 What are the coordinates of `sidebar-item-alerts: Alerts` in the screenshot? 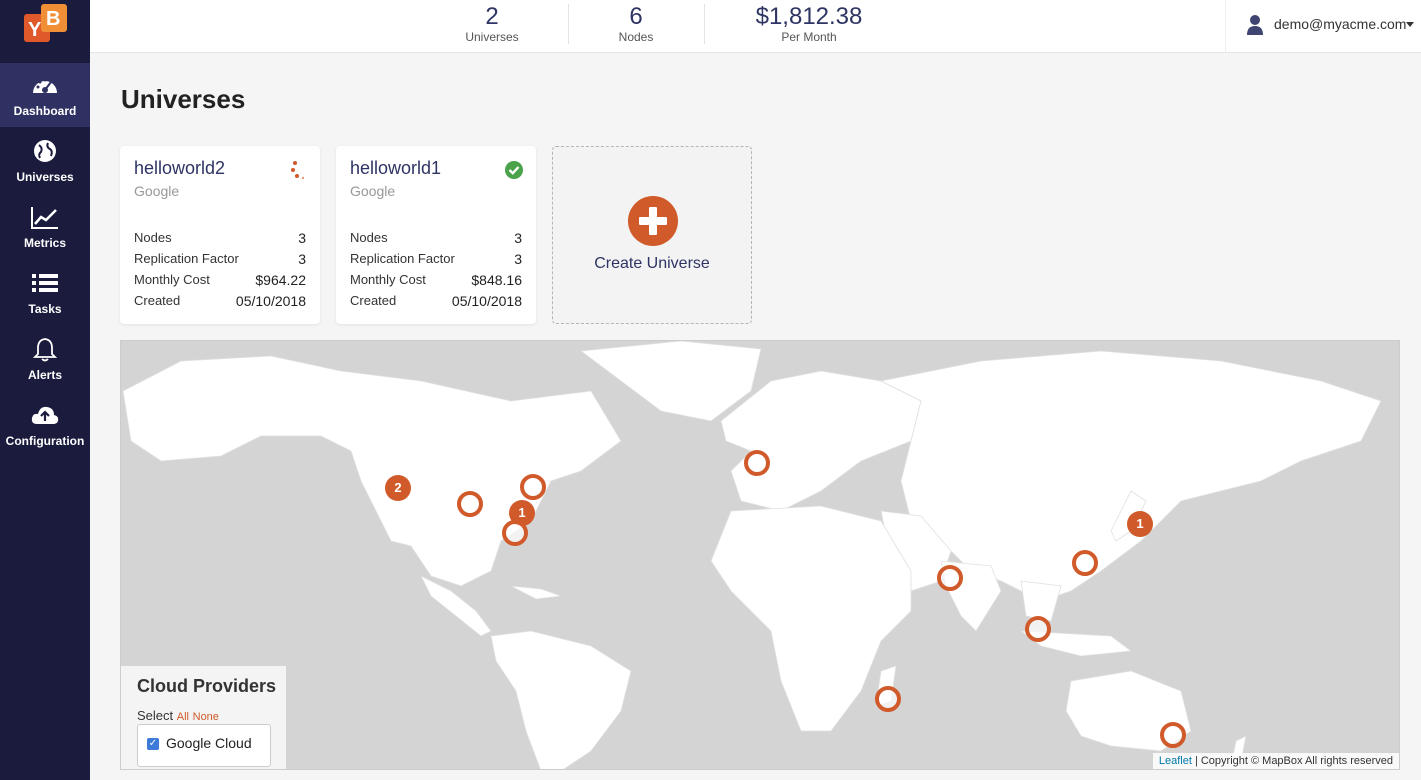 It's located at (45, 359).